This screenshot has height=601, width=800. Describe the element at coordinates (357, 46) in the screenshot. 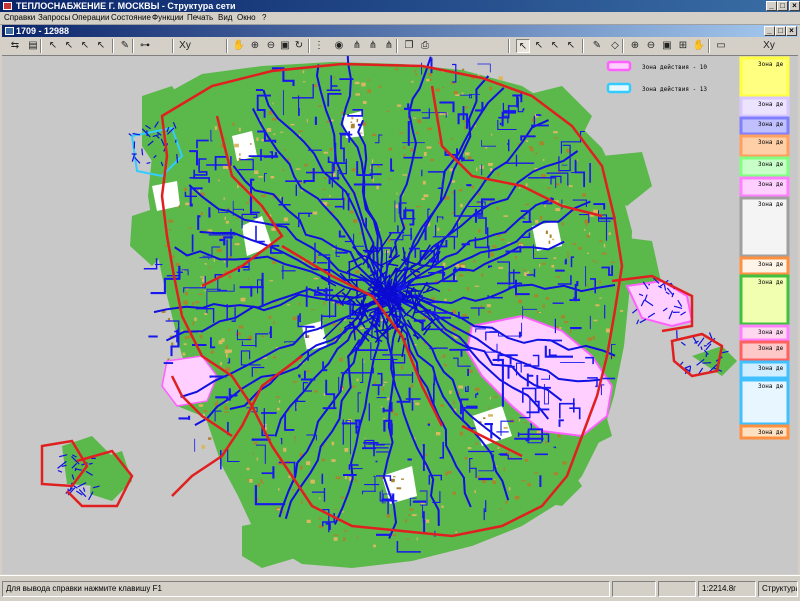

I see `network-tree-tool-button: ⋔` at that location.